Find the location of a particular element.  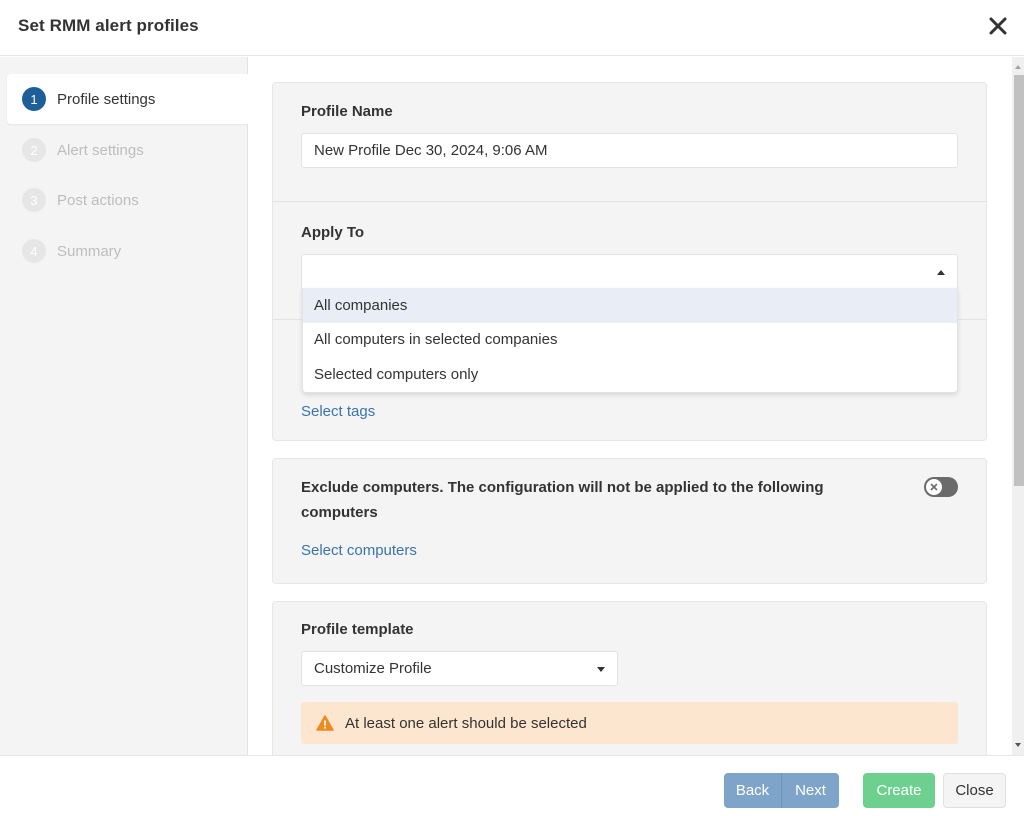

dialog-footer: Back Next Create Close is located at coordinates (512, 785).